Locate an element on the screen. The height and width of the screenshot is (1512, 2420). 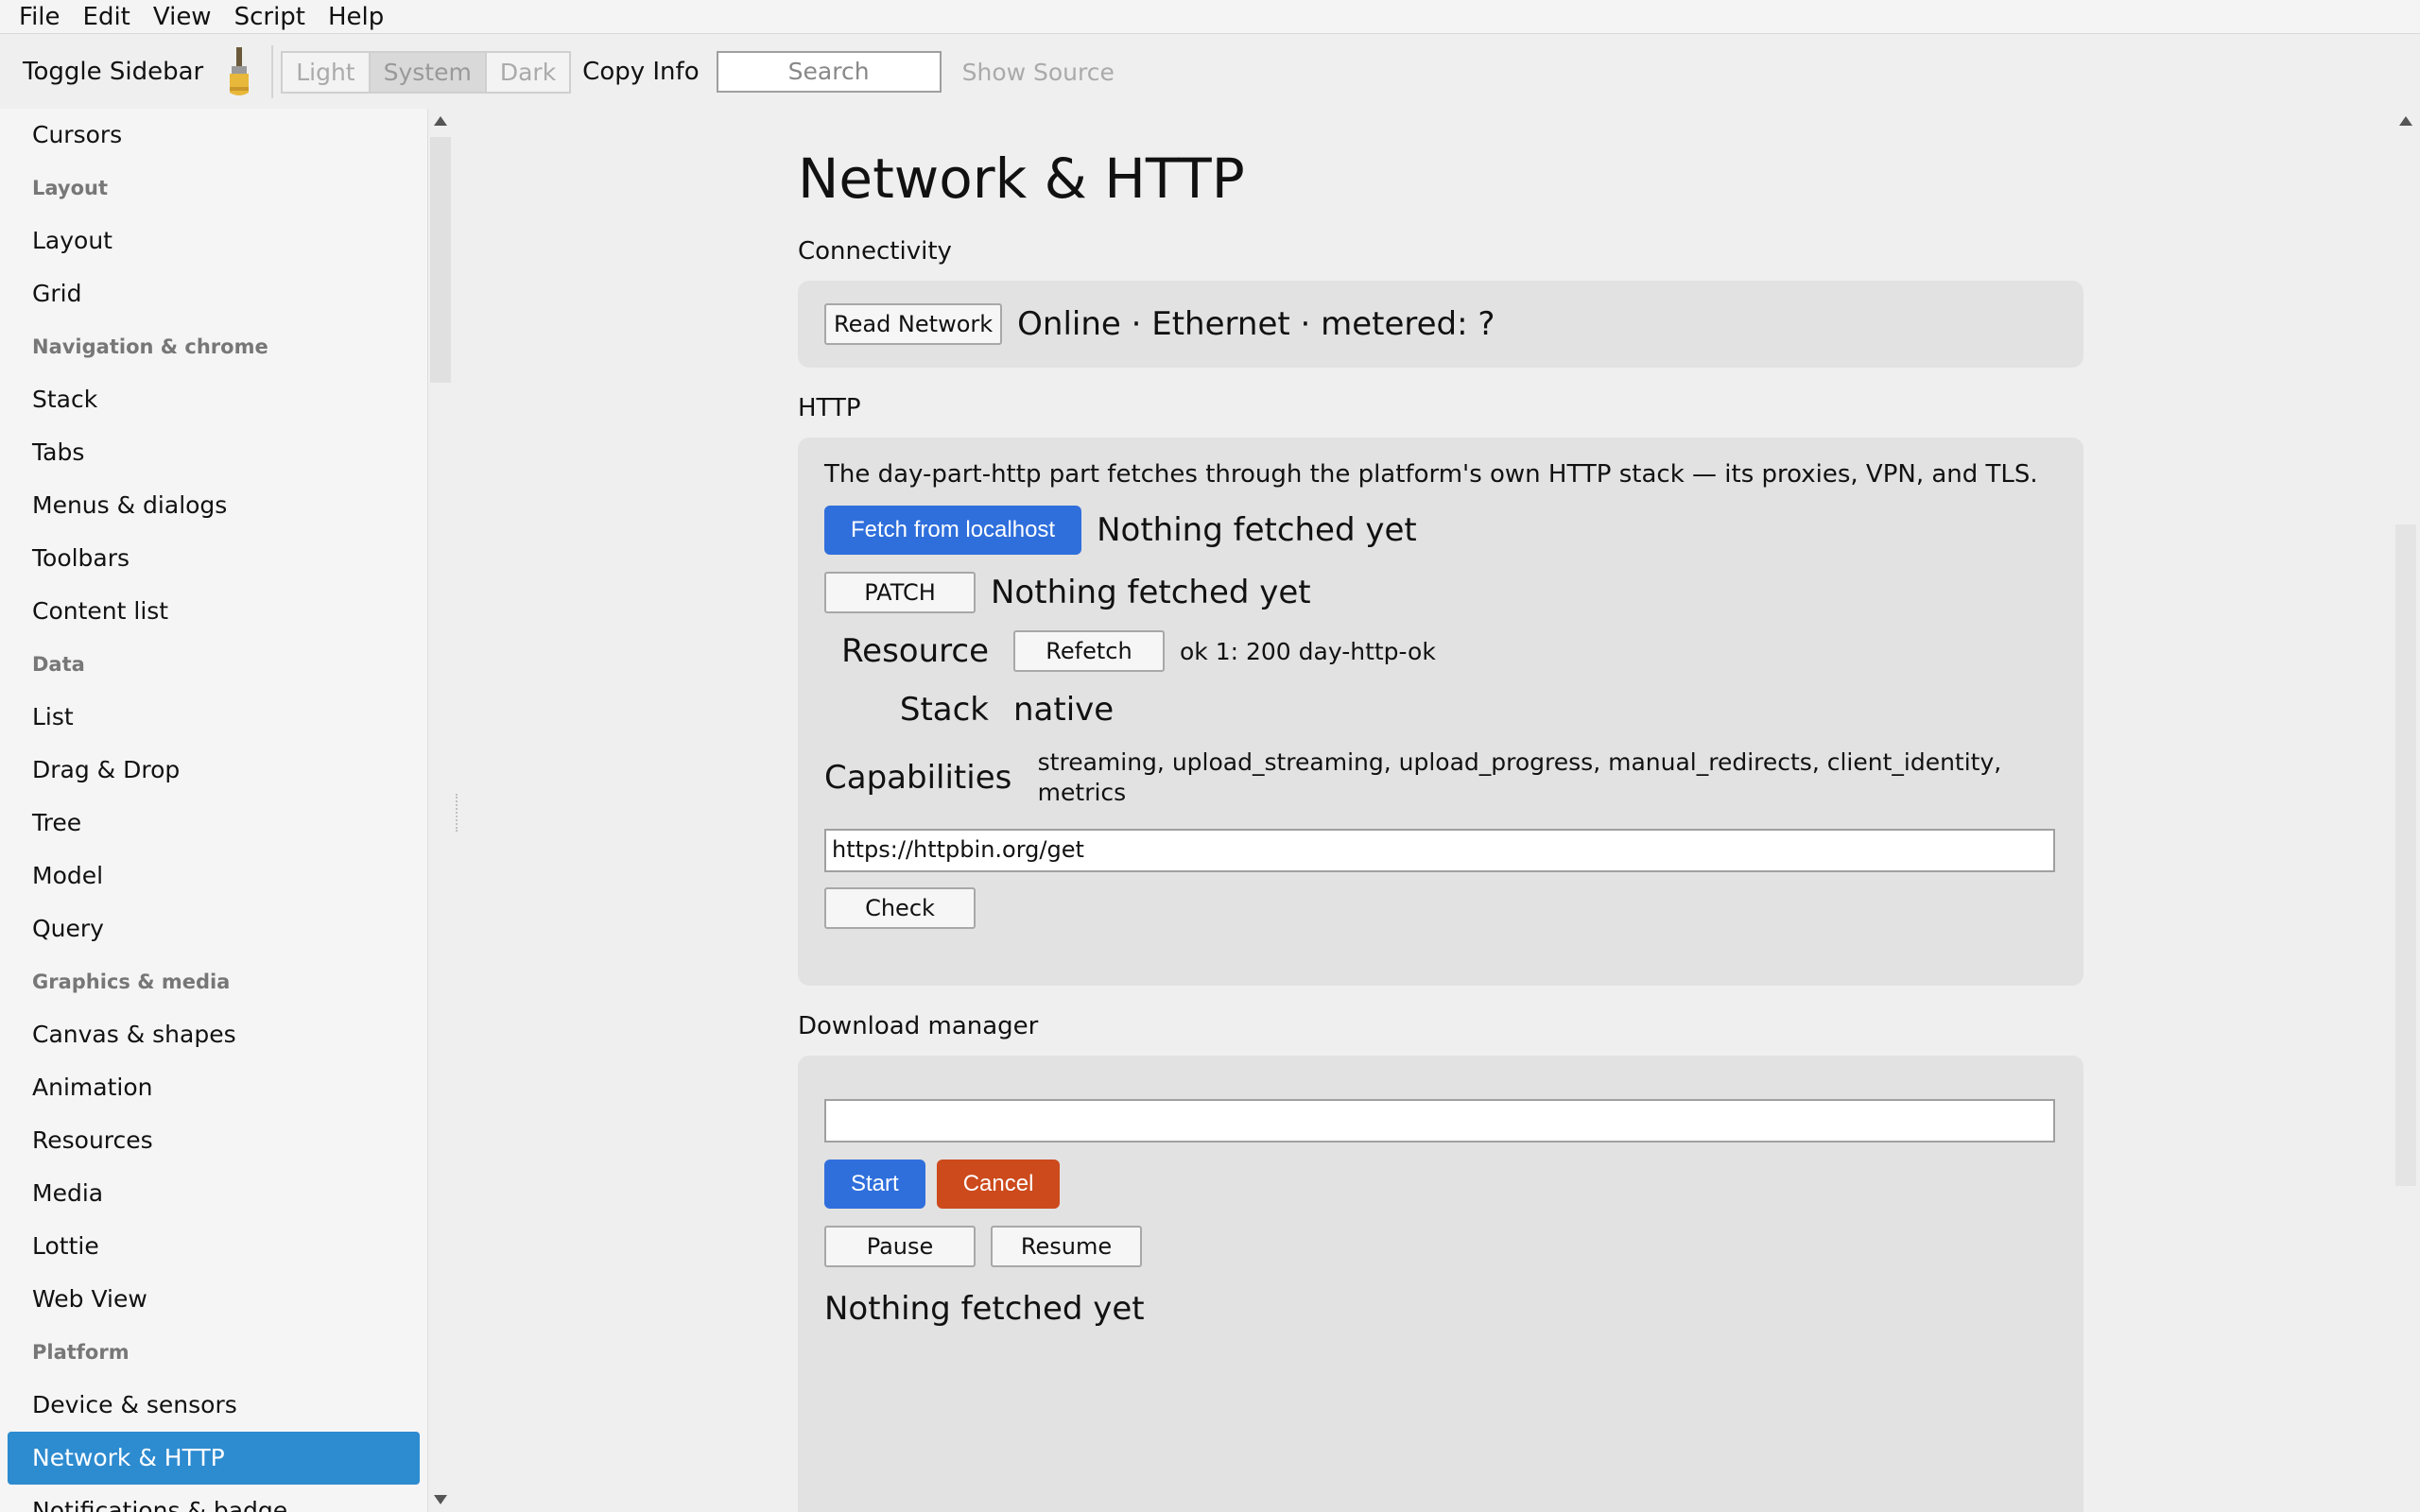
sidebar-item-device-sensors: Device & sensors is located at coordinates (213, 1405).